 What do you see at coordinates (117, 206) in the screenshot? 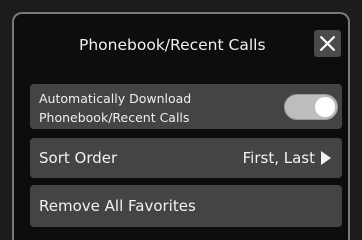
I see `remove-all-favorites-label: Remove All Favorites` at bounding box center [117, 206].